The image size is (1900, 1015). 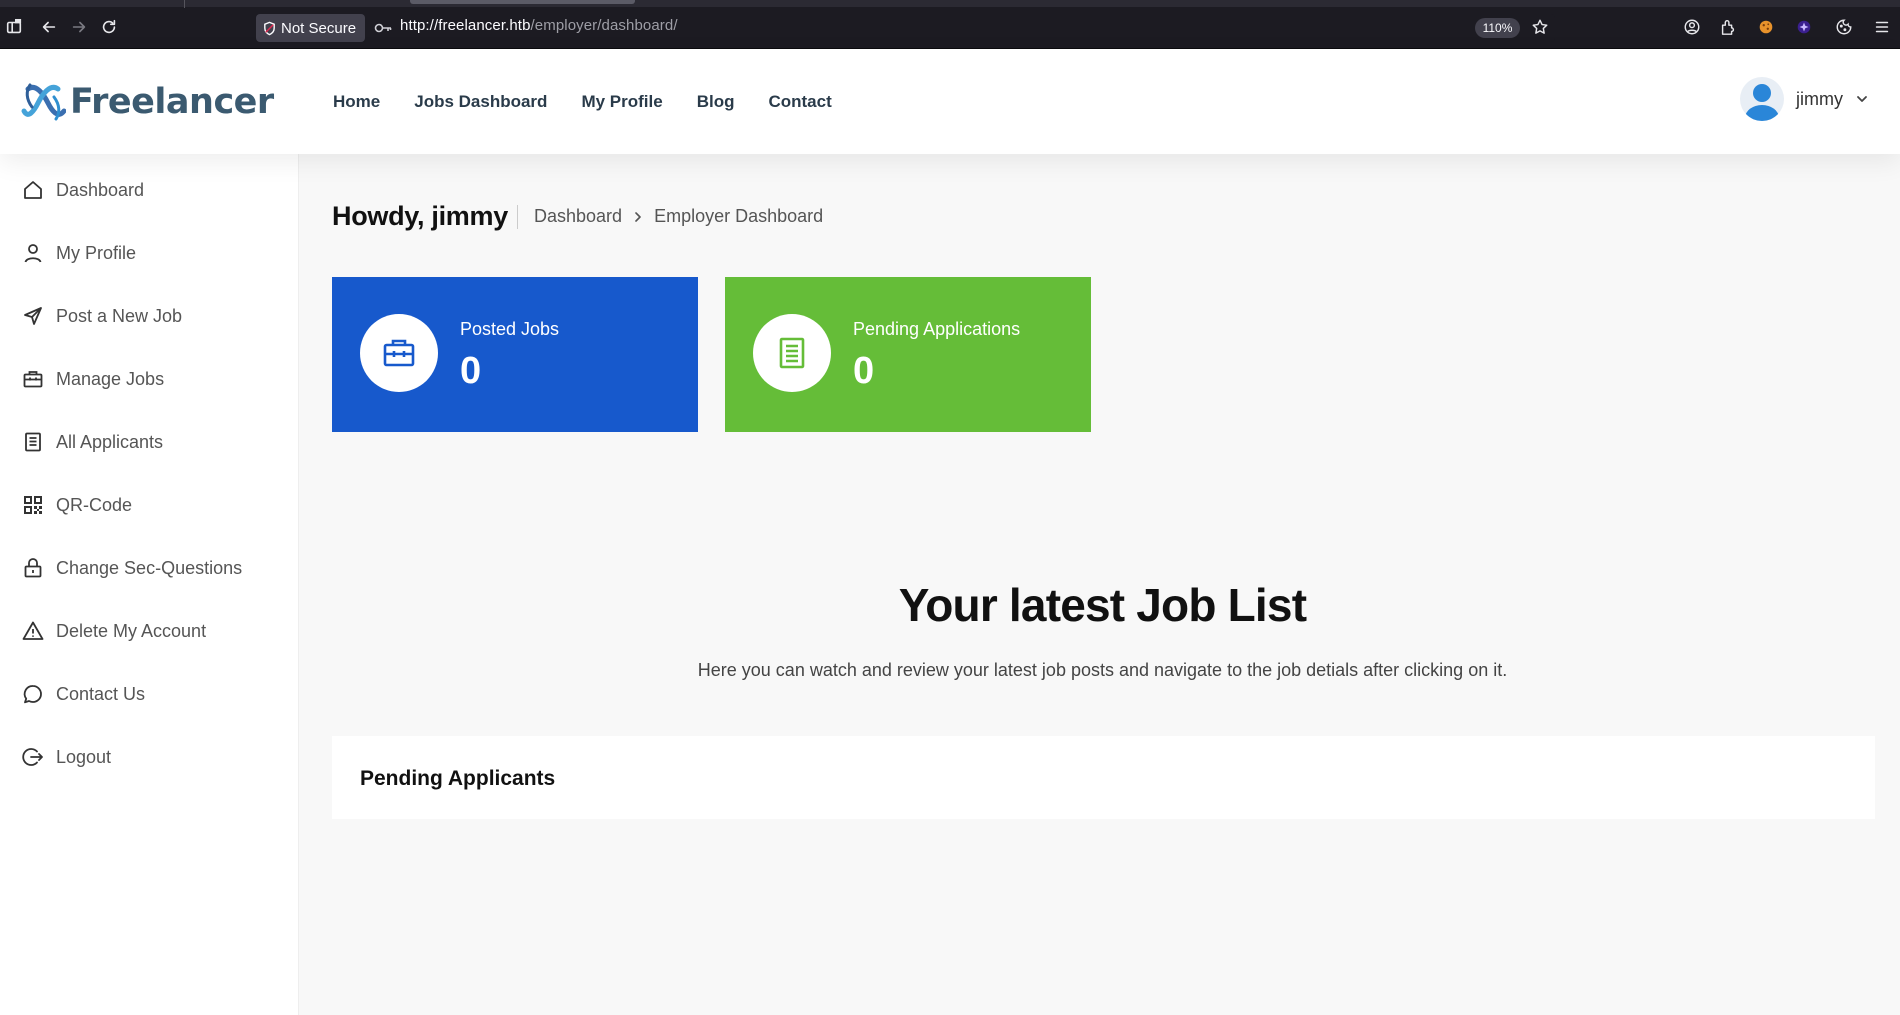 I want to click on cookie-outline-icon, so click(x=1844, y=27).